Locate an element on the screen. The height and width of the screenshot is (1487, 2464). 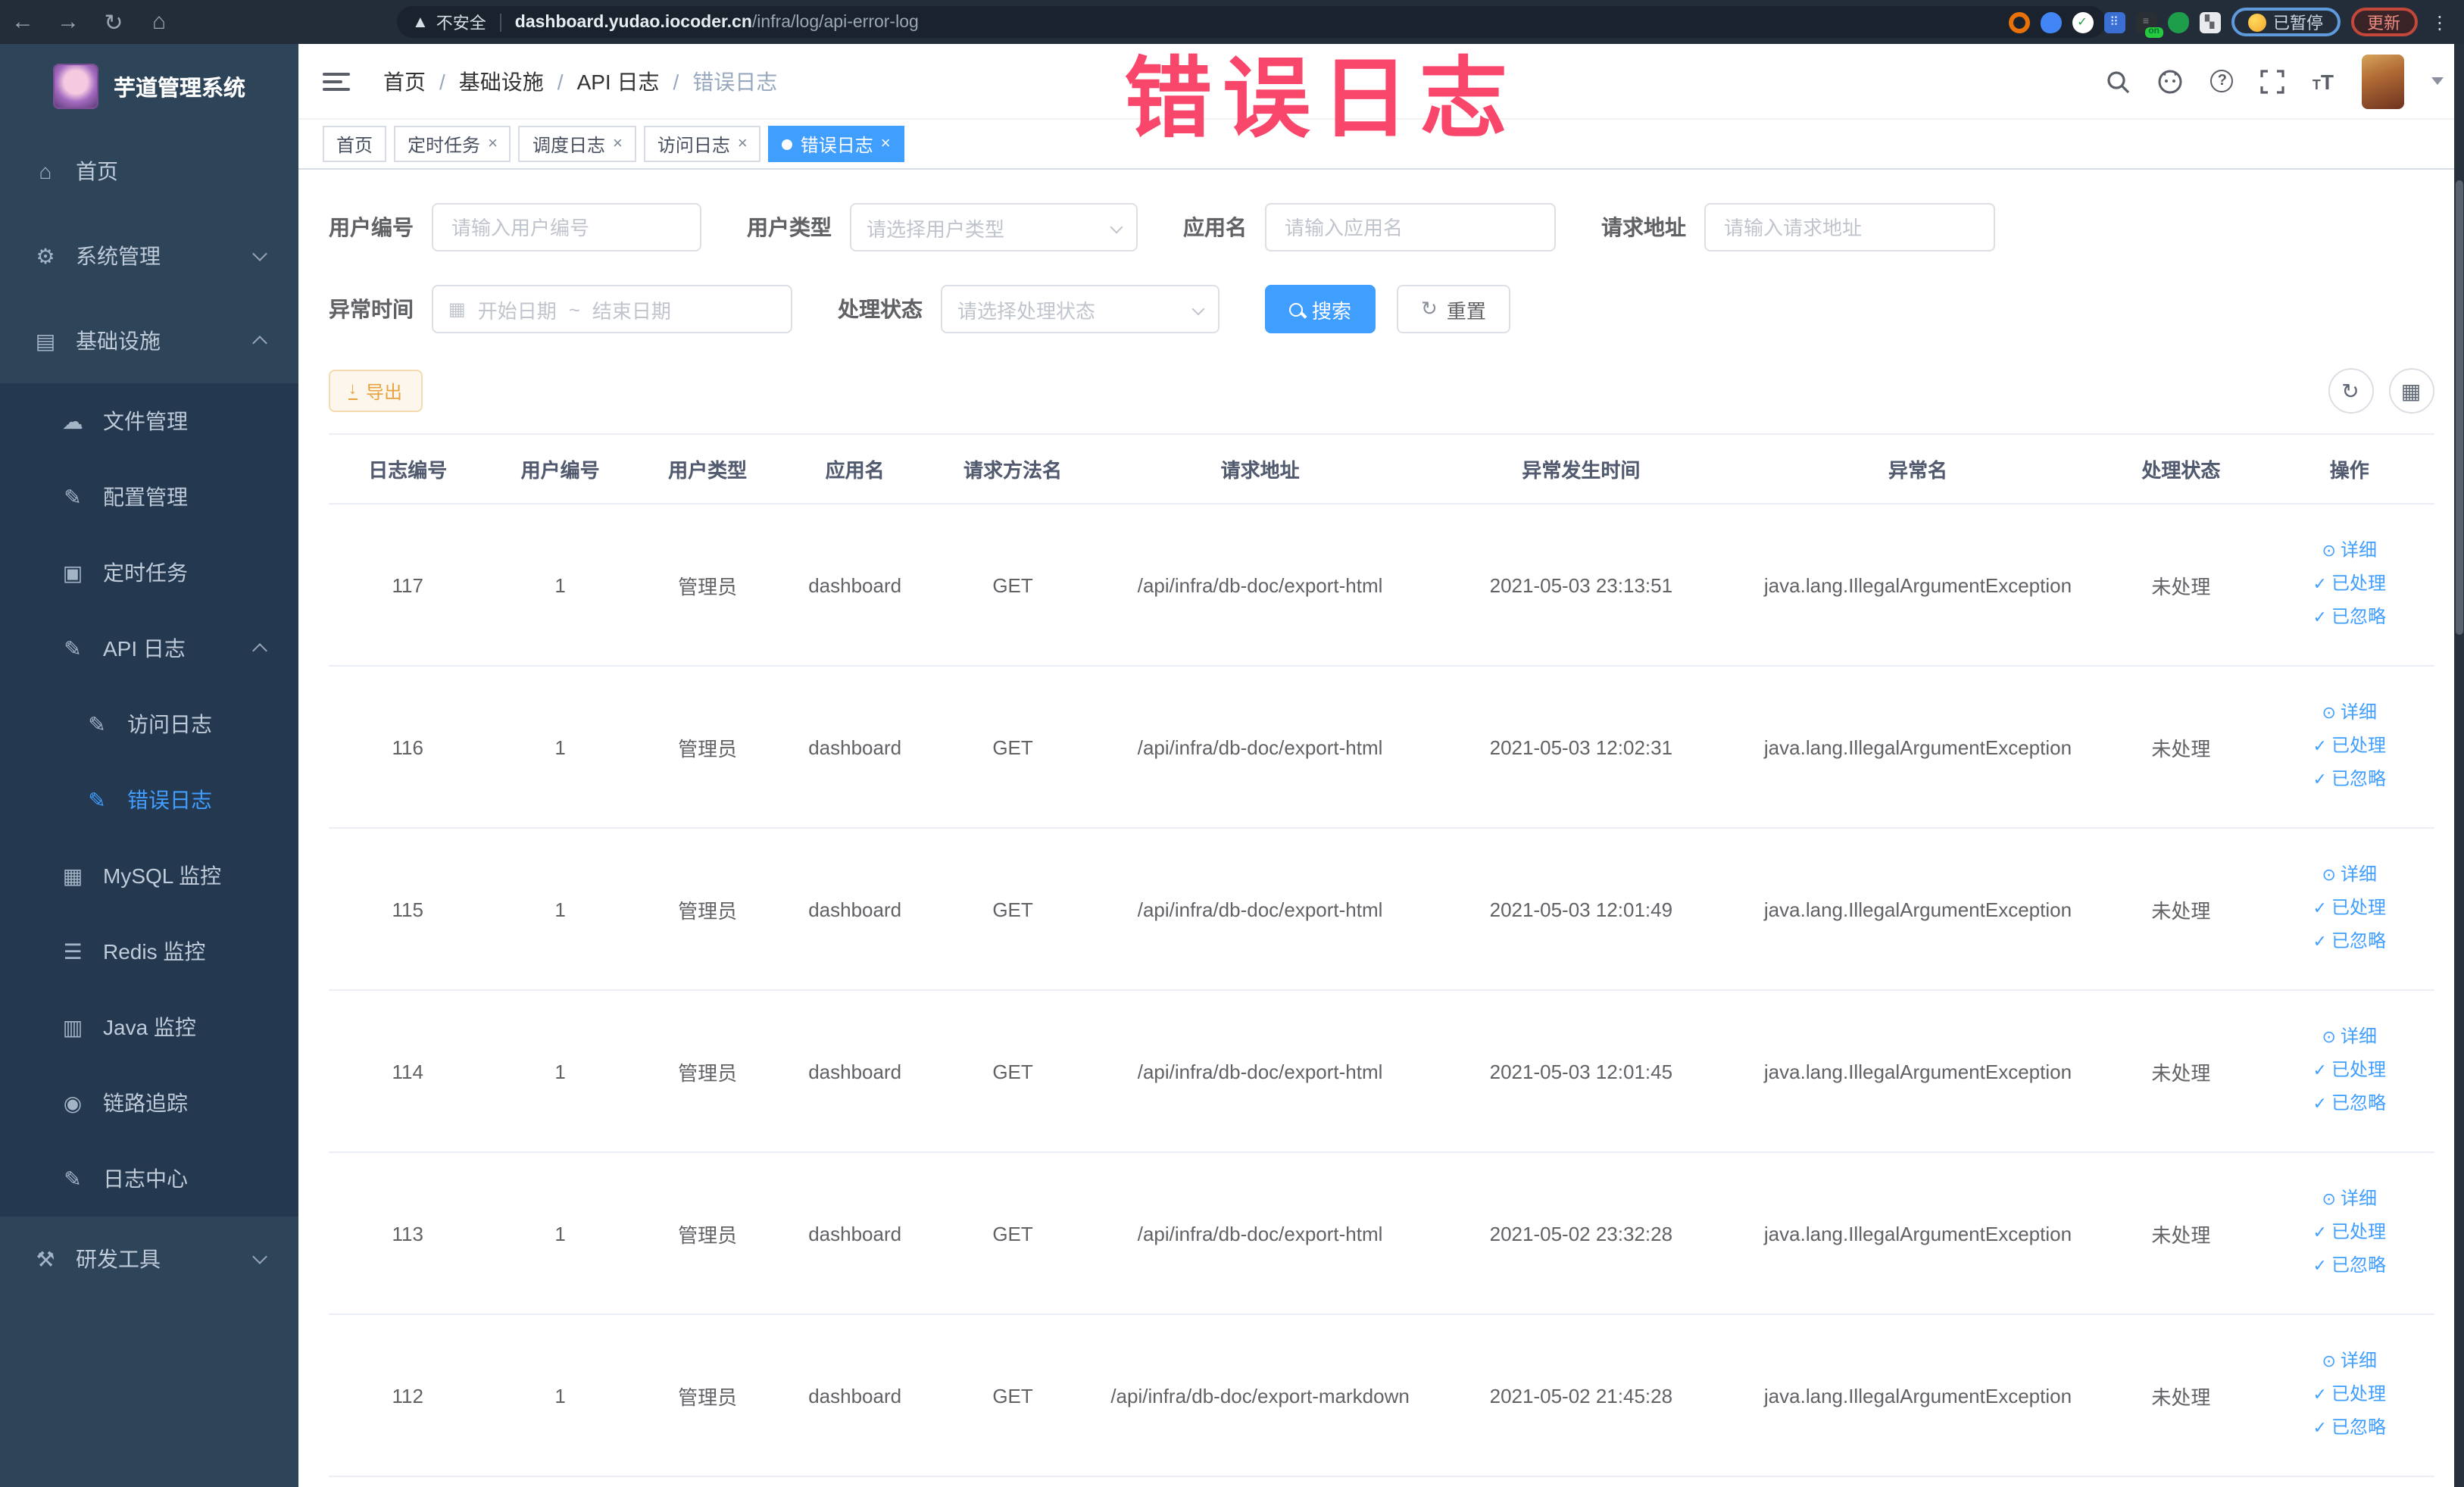
sidebar-item-scheduled-tasks: 定时任务 is located at coordinates (149, 573).